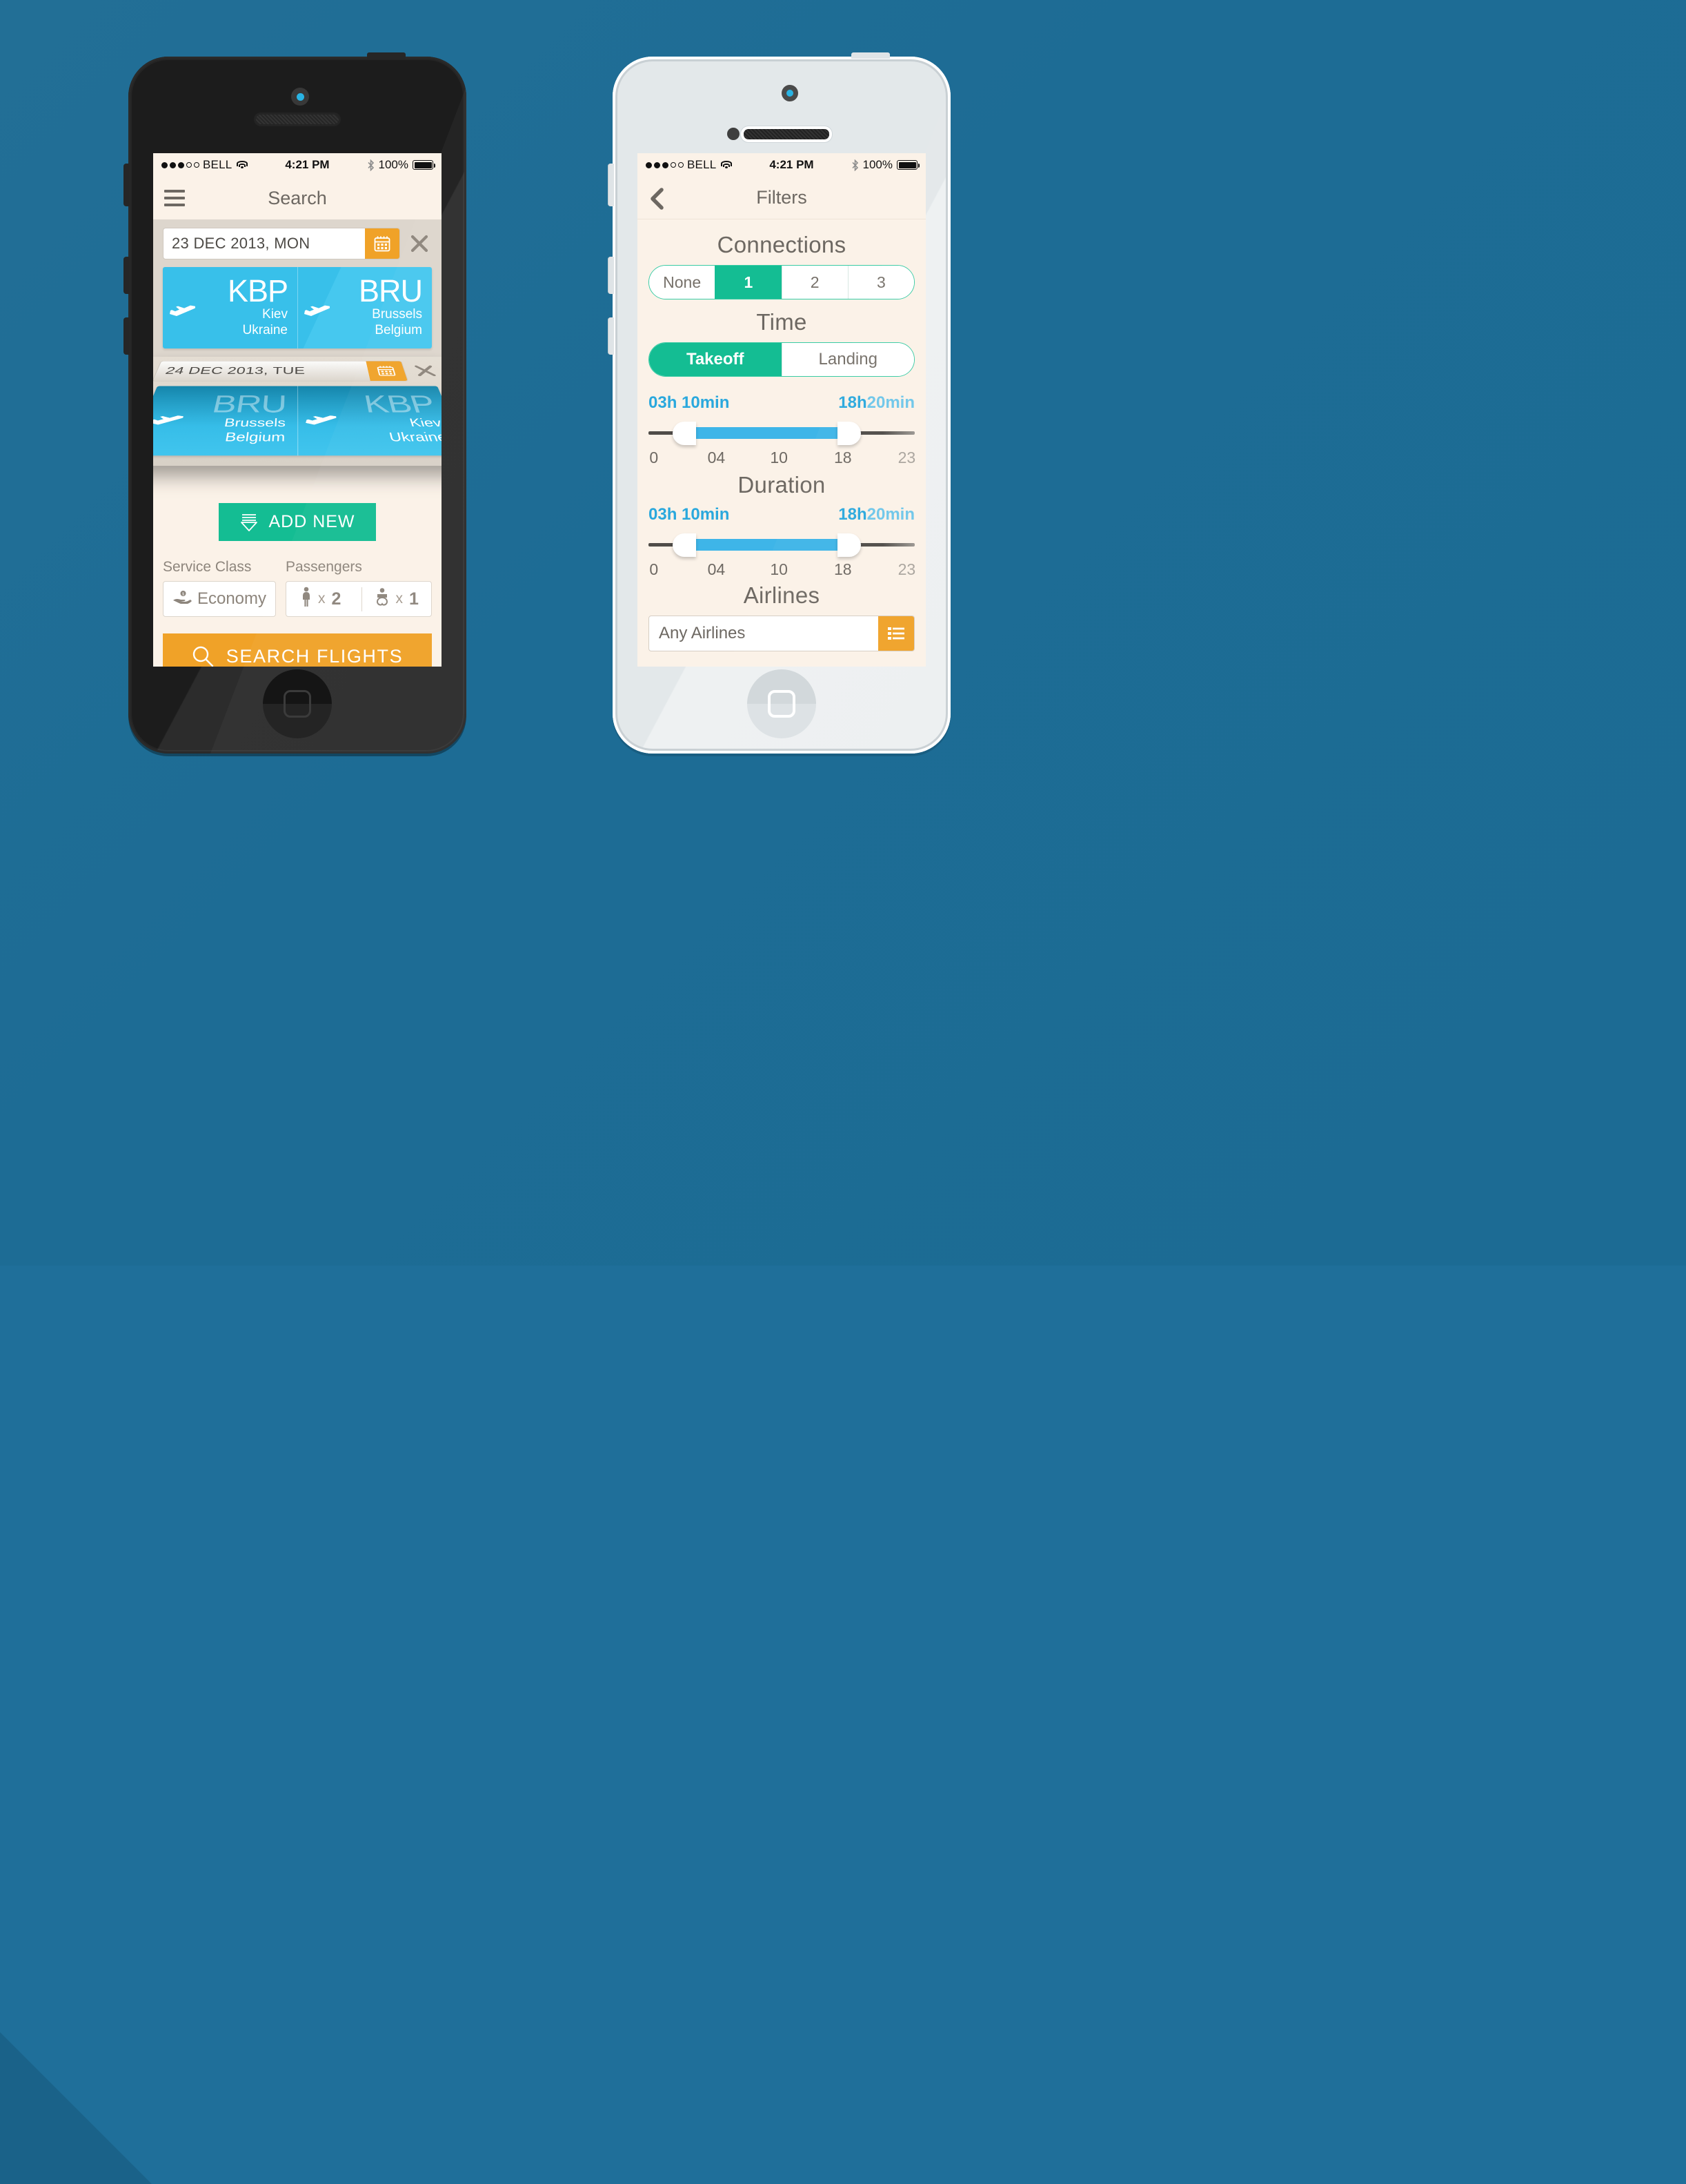 The width and height of the screenshot is (1686, 2184). I want to click on trip-1-date-input: 23 DEC 2013, MON, so click(281, 243).